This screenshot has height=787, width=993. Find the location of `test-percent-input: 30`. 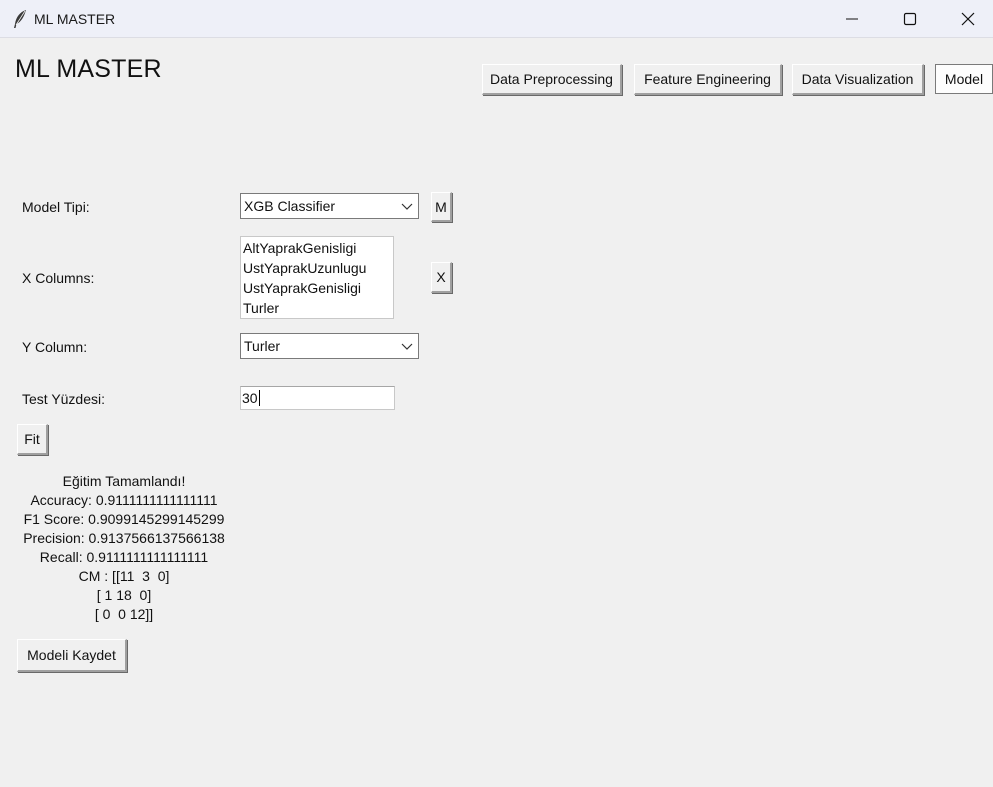

test-percent-input: 30 is located at coordinates (317, 398).